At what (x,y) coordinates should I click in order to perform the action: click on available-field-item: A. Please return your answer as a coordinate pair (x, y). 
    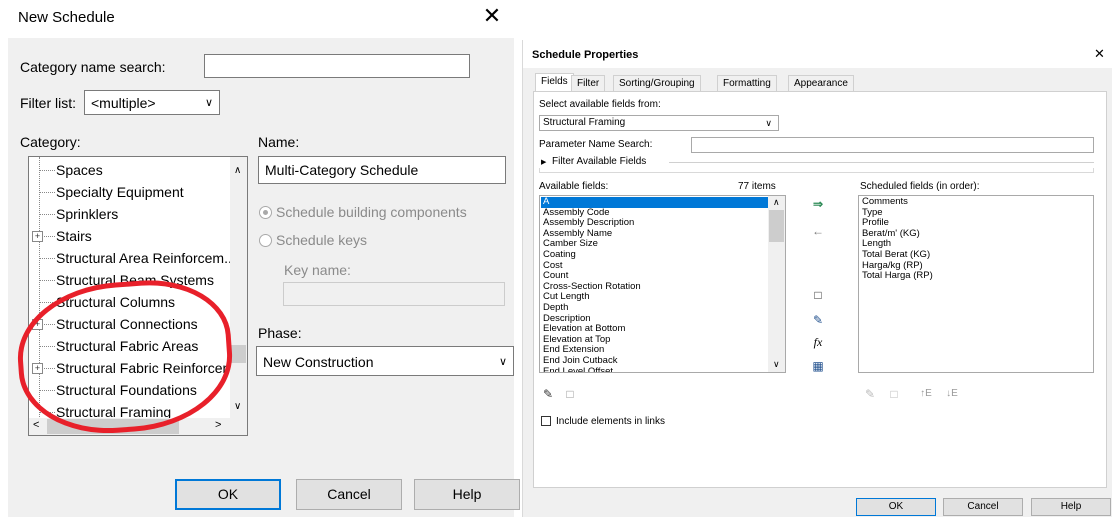
    Looking at the image, I should click on (654, 202).